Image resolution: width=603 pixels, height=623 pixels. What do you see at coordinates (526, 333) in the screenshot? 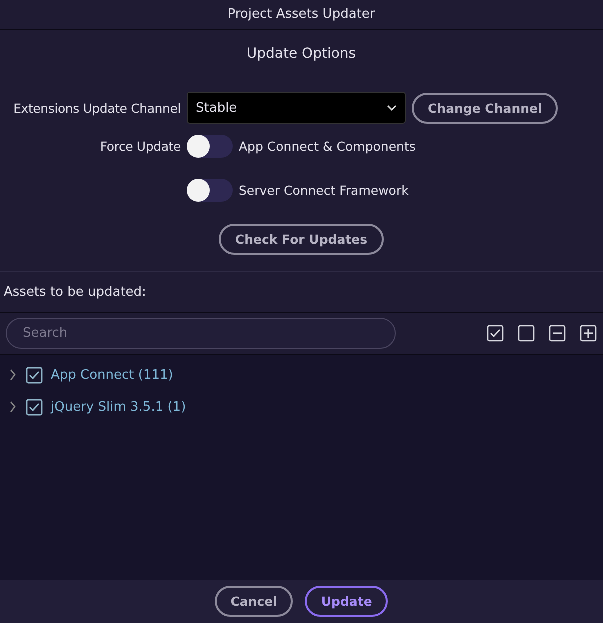
I see `uncheck-all-icon` at bounding box center [526, 333].